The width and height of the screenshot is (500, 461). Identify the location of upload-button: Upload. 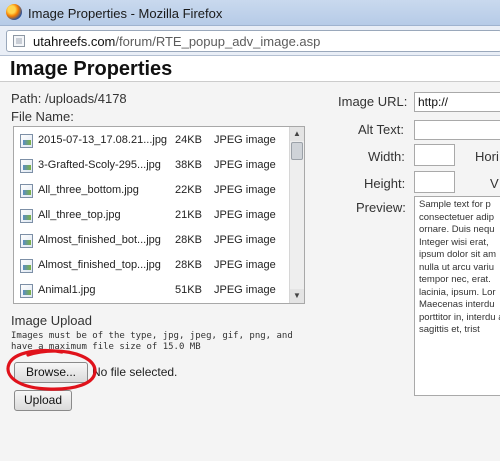
(43, 400).